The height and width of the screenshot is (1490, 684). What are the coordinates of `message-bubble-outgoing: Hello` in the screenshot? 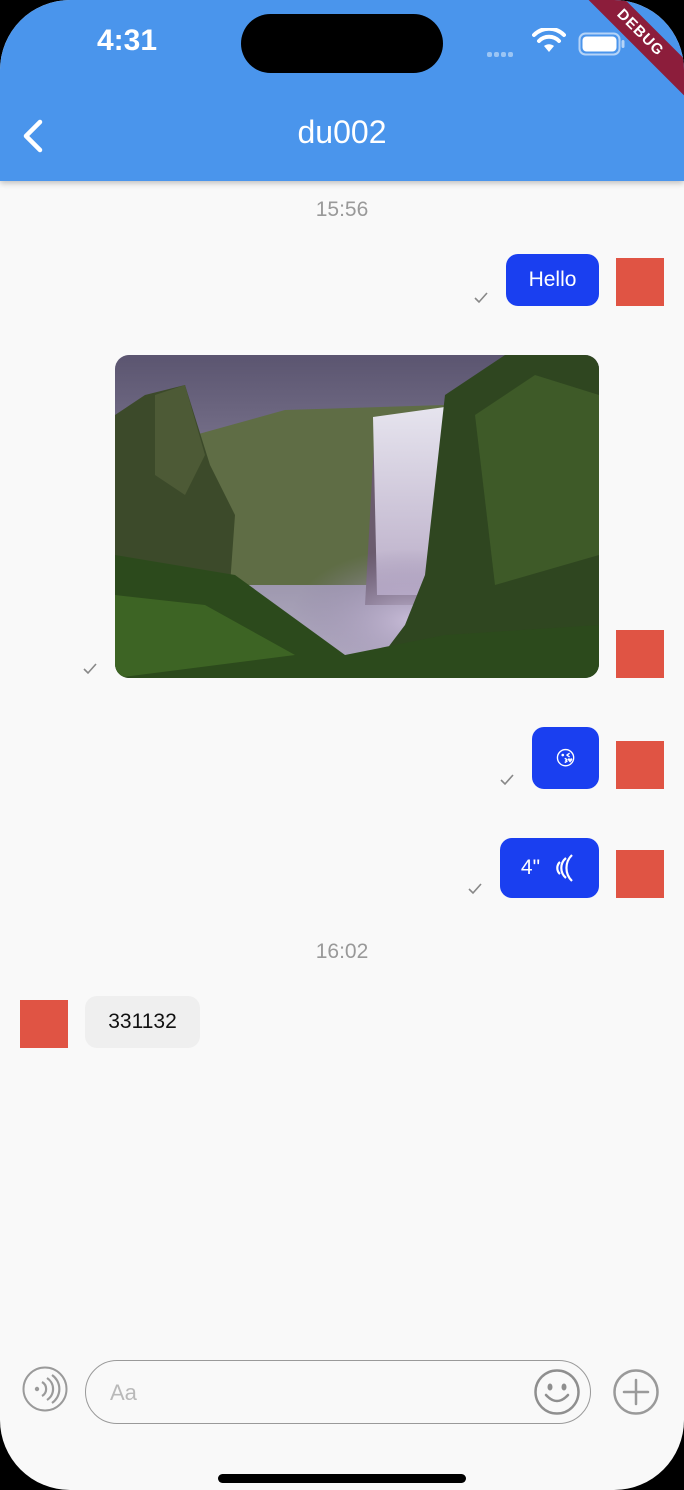 It's located at (552, 280).